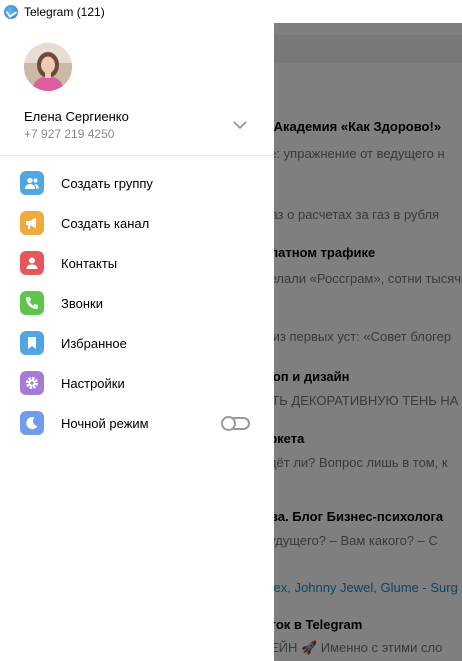 Image resolution: width=462 pixels, height=661 pixels. I want to click on menu-item-bookmark: Избранное, so click(137, 343).